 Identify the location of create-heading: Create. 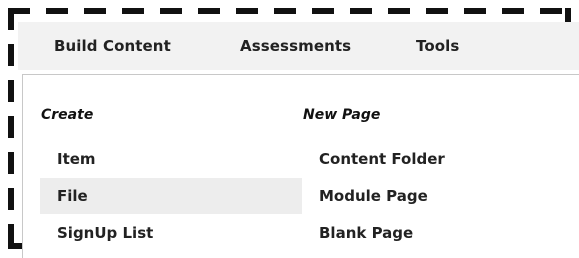
(67, 115).